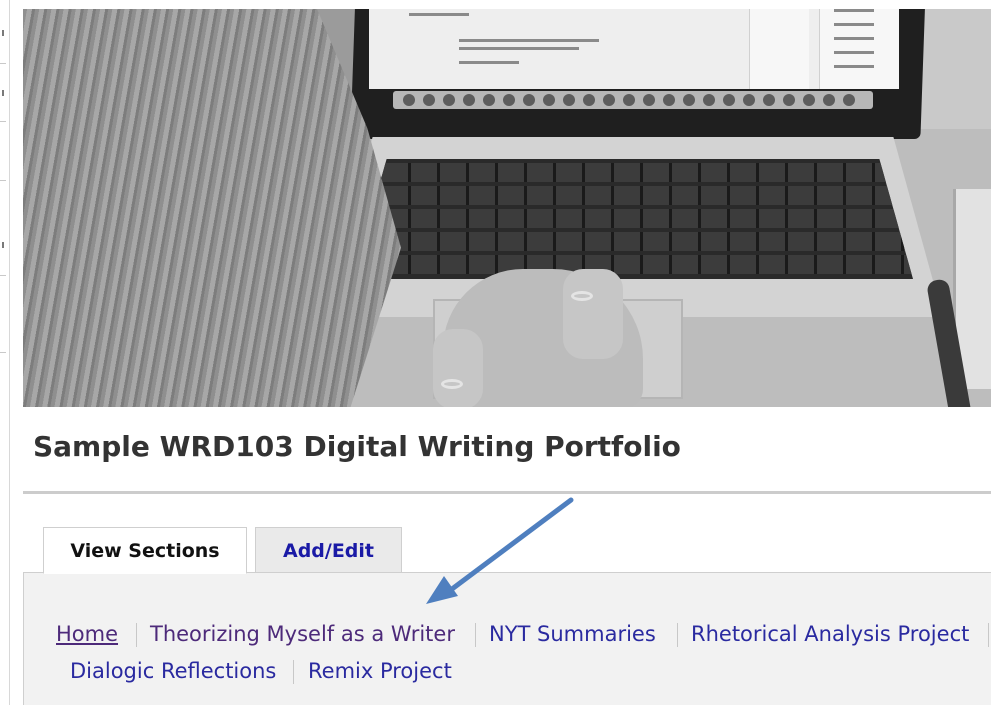 The height and width of the screenshot is (705, 991). I want to click on nav-link-theorizing-myself: Theorizing Myself as a Writer, so click(302, 634).